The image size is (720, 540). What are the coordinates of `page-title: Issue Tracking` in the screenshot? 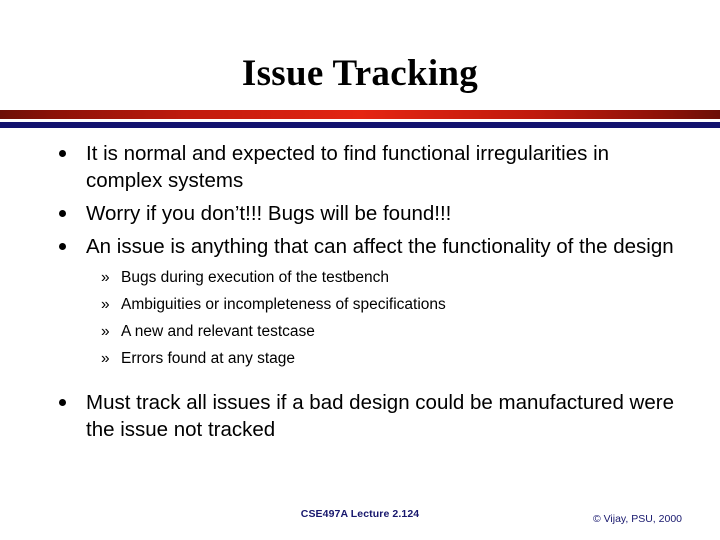 It's located at (360, 73).